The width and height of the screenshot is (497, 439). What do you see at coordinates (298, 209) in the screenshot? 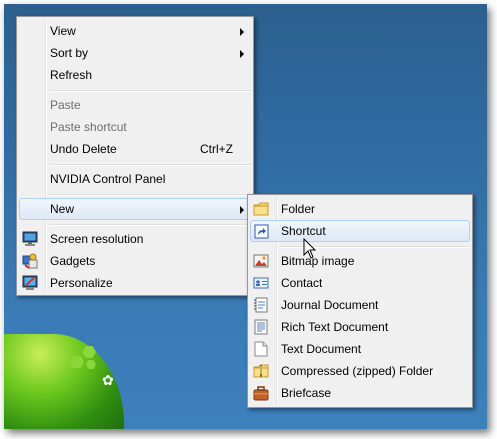
I see `menu-item-label: Folder` at bounding box center [298, 209].